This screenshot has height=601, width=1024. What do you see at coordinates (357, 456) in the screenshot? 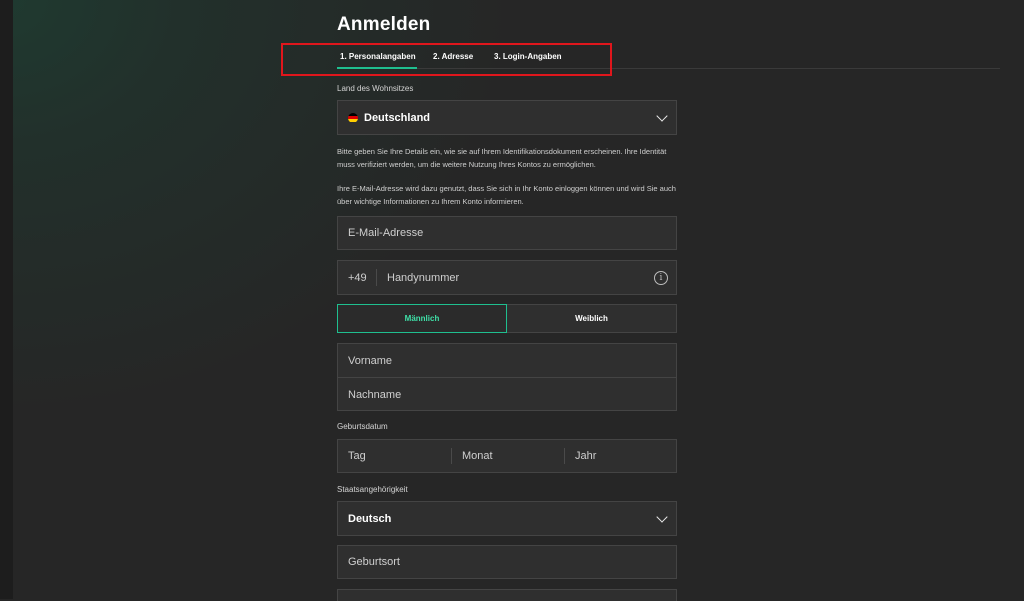
I see `dob-day-placeholder: Tag` at bounding box center [357, 456].